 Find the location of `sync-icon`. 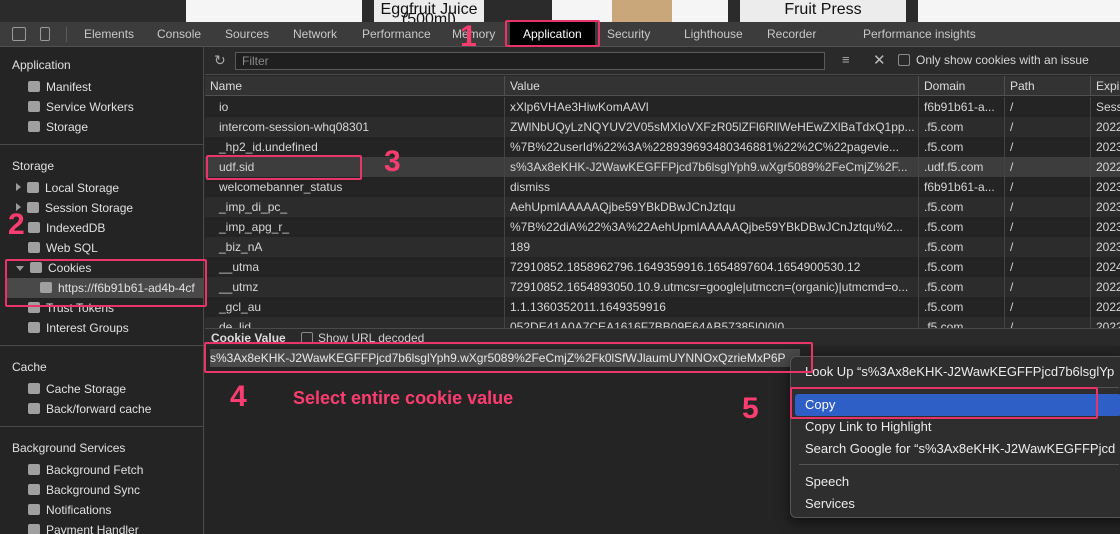

sync-icon is located at coordinates (34, 489).